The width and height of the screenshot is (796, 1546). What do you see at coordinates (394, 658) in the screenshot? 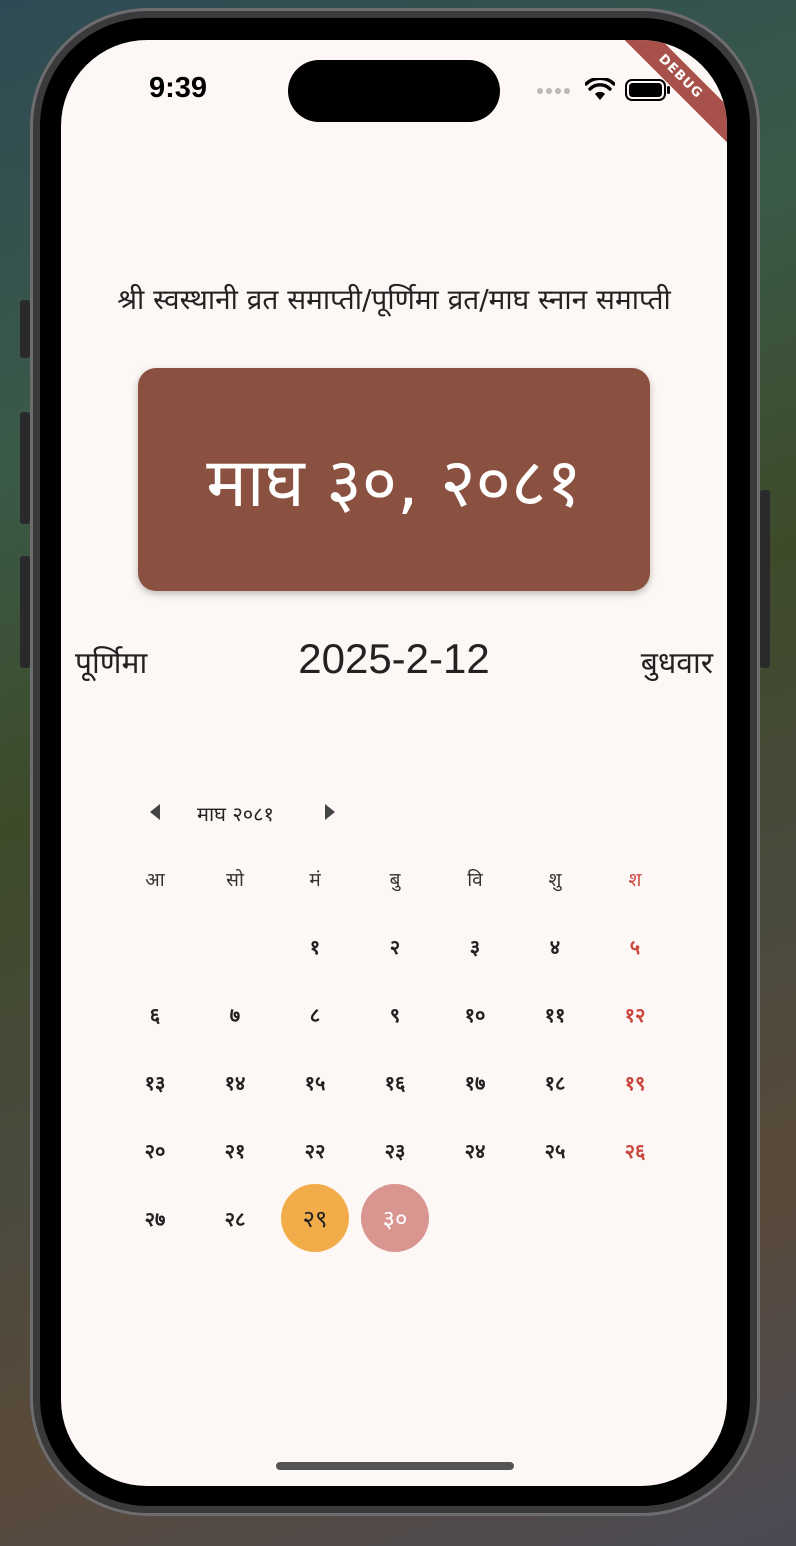
I see `gregorian-date: 2025-2-12` at bounding box center [394, 658].